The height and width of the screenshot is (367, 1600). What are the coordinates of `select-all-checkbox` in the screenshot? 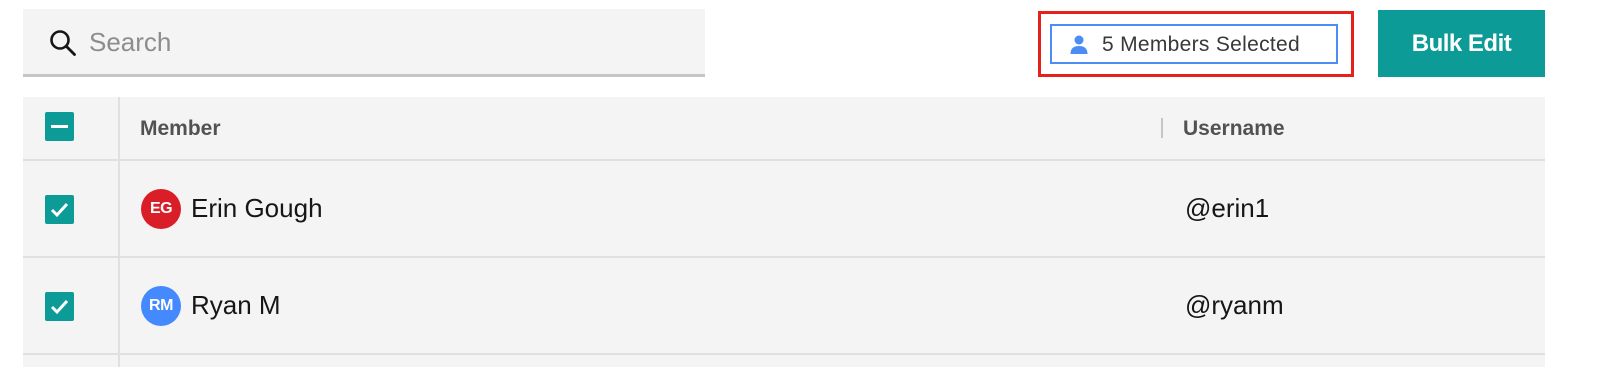 It's located at (59, 126).